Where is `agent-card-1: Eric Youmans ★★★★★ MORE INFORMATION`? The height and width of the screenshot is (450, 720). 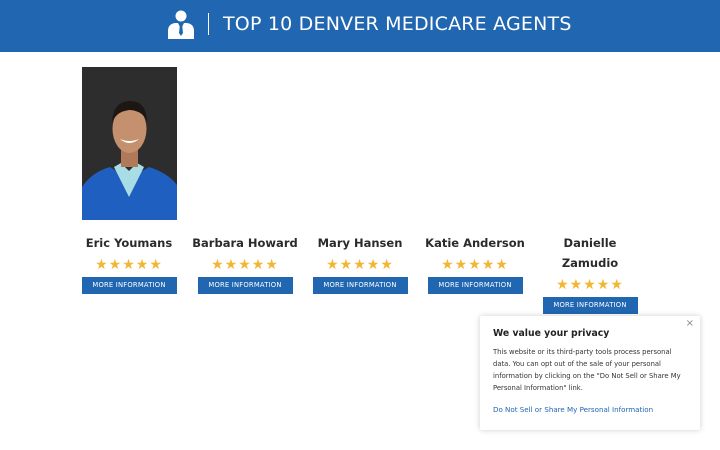 agent-card-1: Eric Youmans ★★★★★ MORE INFORMATION is located at coordinates (129, 263).